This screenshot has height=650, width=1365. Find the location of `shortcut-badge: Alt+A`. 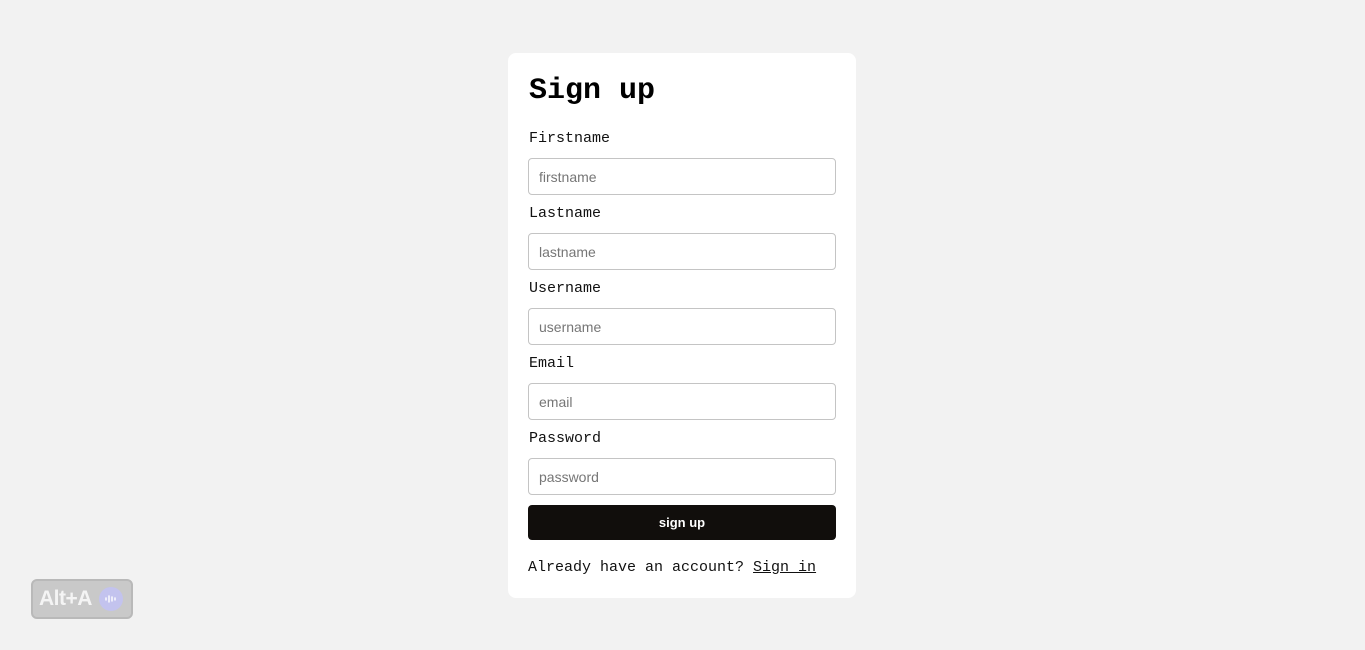

shortcut-badge: Alt+A is located at coordinates (82, 599).